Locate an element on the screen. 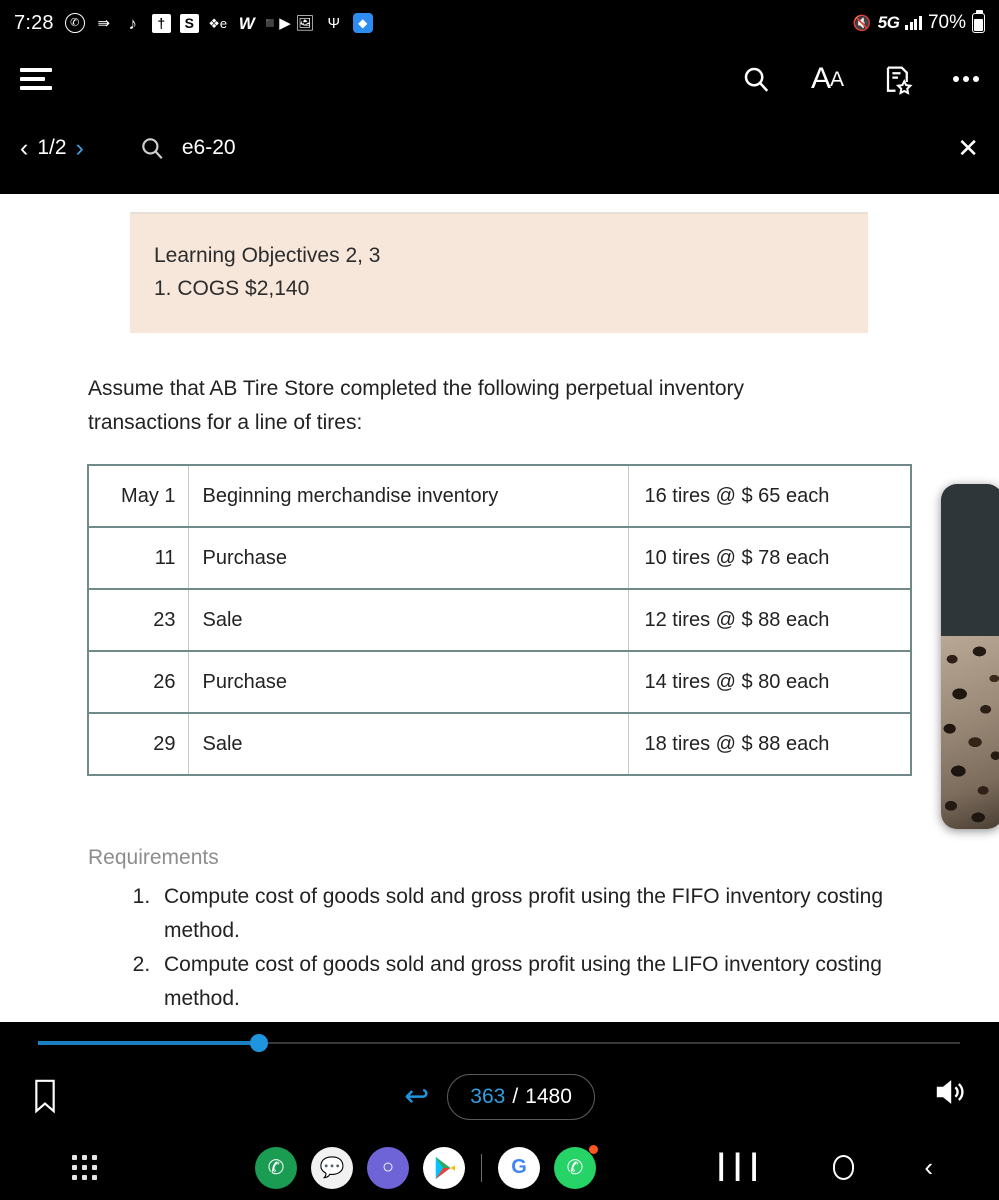 This screenshot has height=1200, width=999. table-row: 11 Purchase 10 tires @ $ 78 each is located at coordinates (499, 558).